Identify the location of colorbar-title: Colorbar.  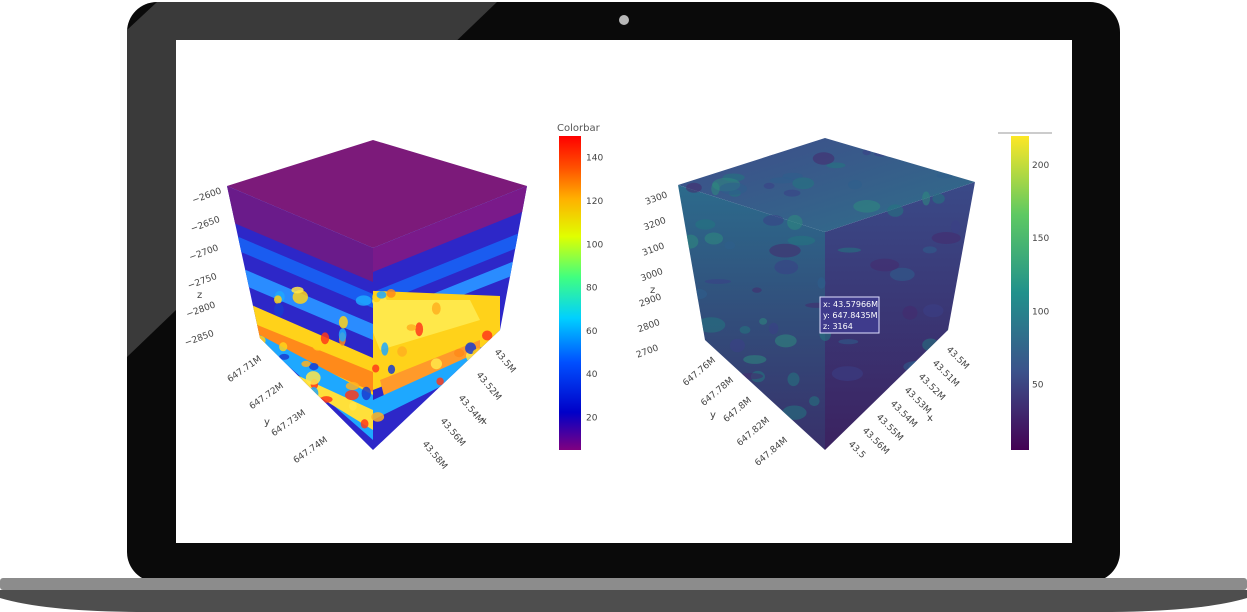
(579, 128).